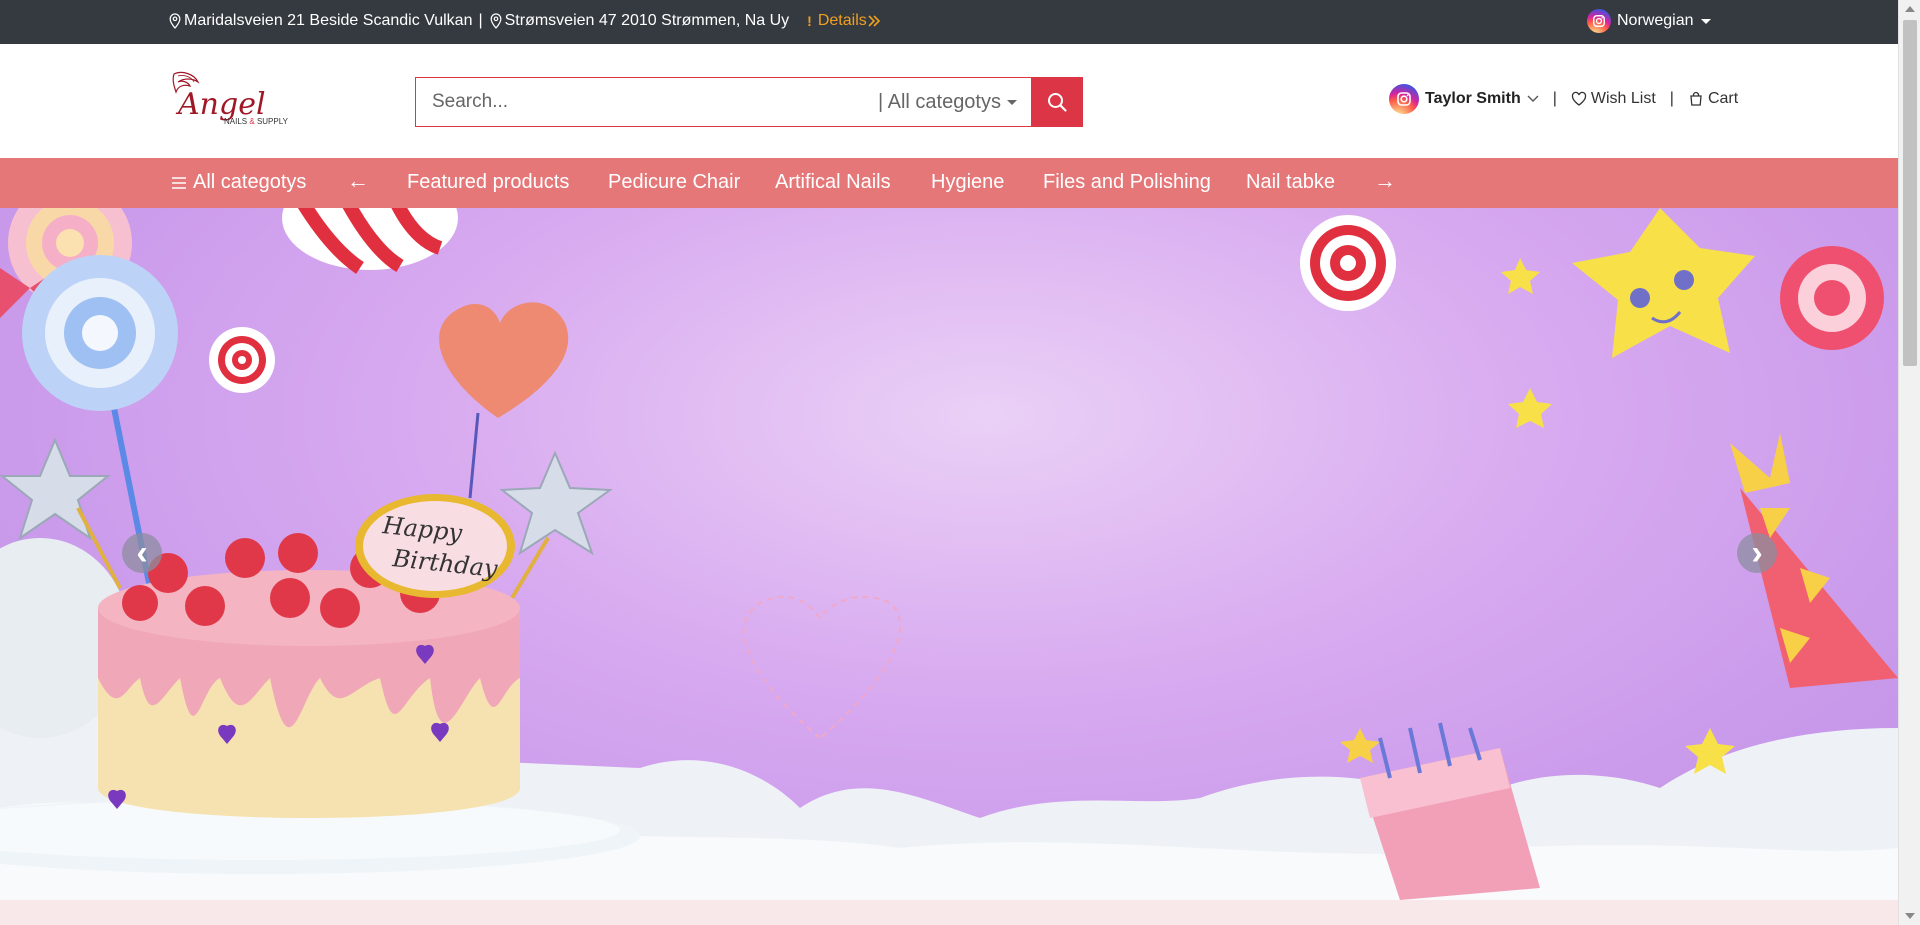 This screenshot has height=925, width=1920. Describe the element at coordinates (674, 182) in the screenshot. I see `nav-item-pedicure-chair: Pedicure Chair` at that location.